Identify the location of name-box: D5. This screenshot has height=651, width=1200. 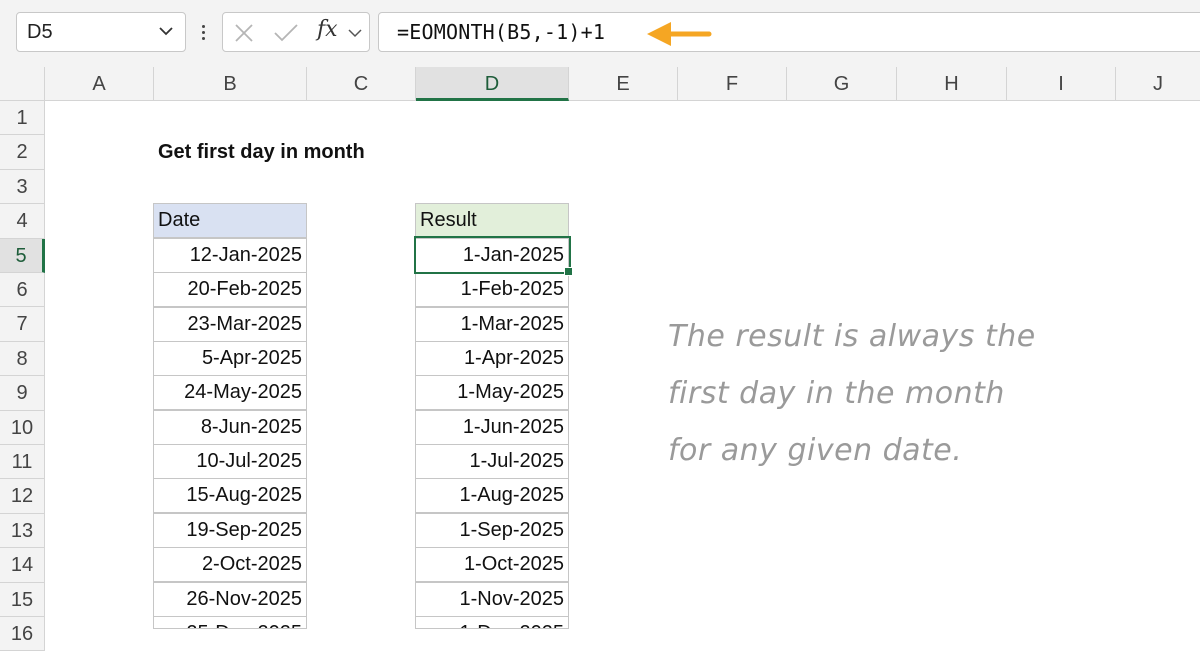
(101, 32).